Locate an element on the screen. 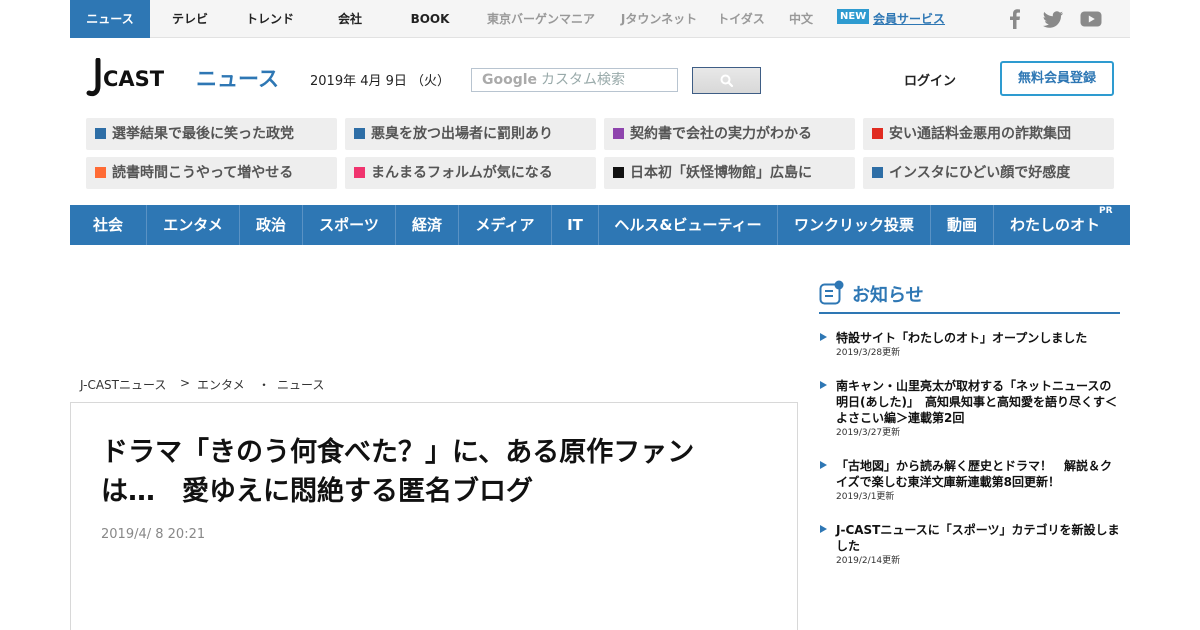  tab-tokyo-bargain-mania: 東京バーゲンマニア is located at coordinates (541, 19).